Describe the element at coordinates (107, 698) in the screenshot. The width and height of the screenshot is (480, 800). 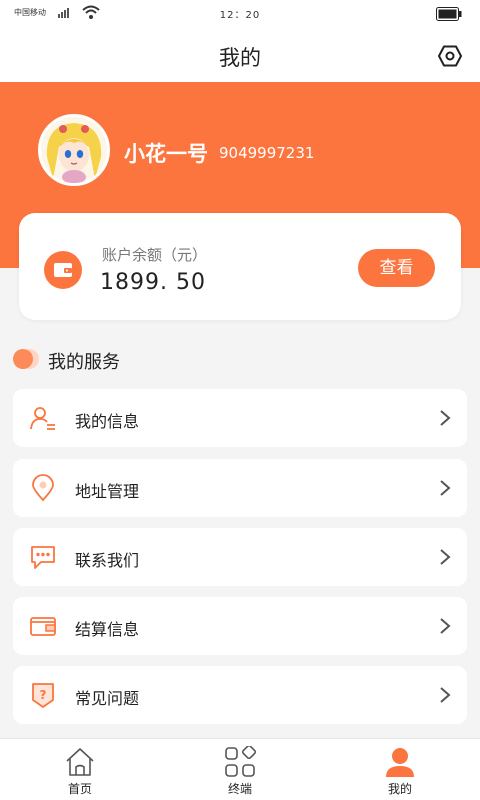
I see `service-label: 常见问题` at that location.